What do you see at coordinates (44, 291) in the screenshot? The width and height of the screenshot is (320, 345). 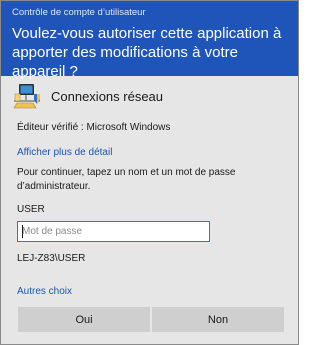 I see `more-choices-link: Autres choix` at bounding box center [44, 291].